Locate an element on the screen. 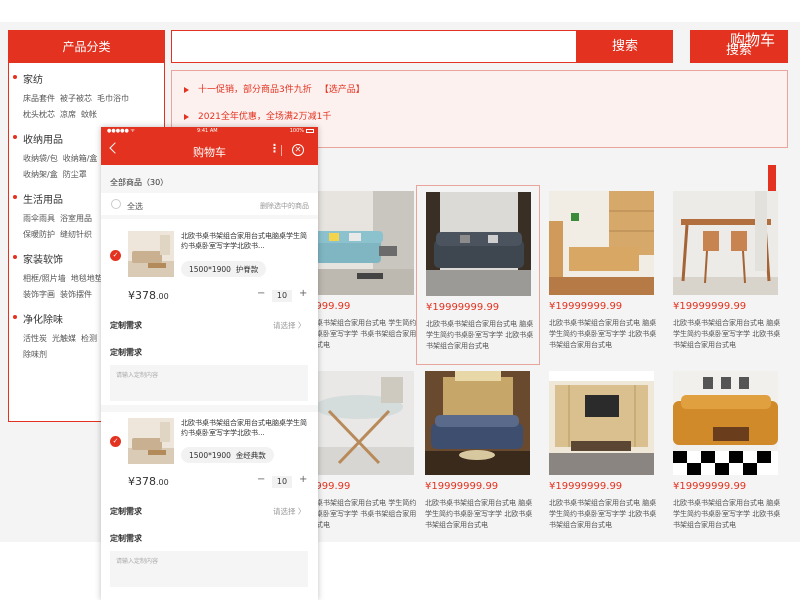 The width and height of the screenshot is (800, 600). cart-button: 搜索 购物车 is located at coordinates (739, 46).